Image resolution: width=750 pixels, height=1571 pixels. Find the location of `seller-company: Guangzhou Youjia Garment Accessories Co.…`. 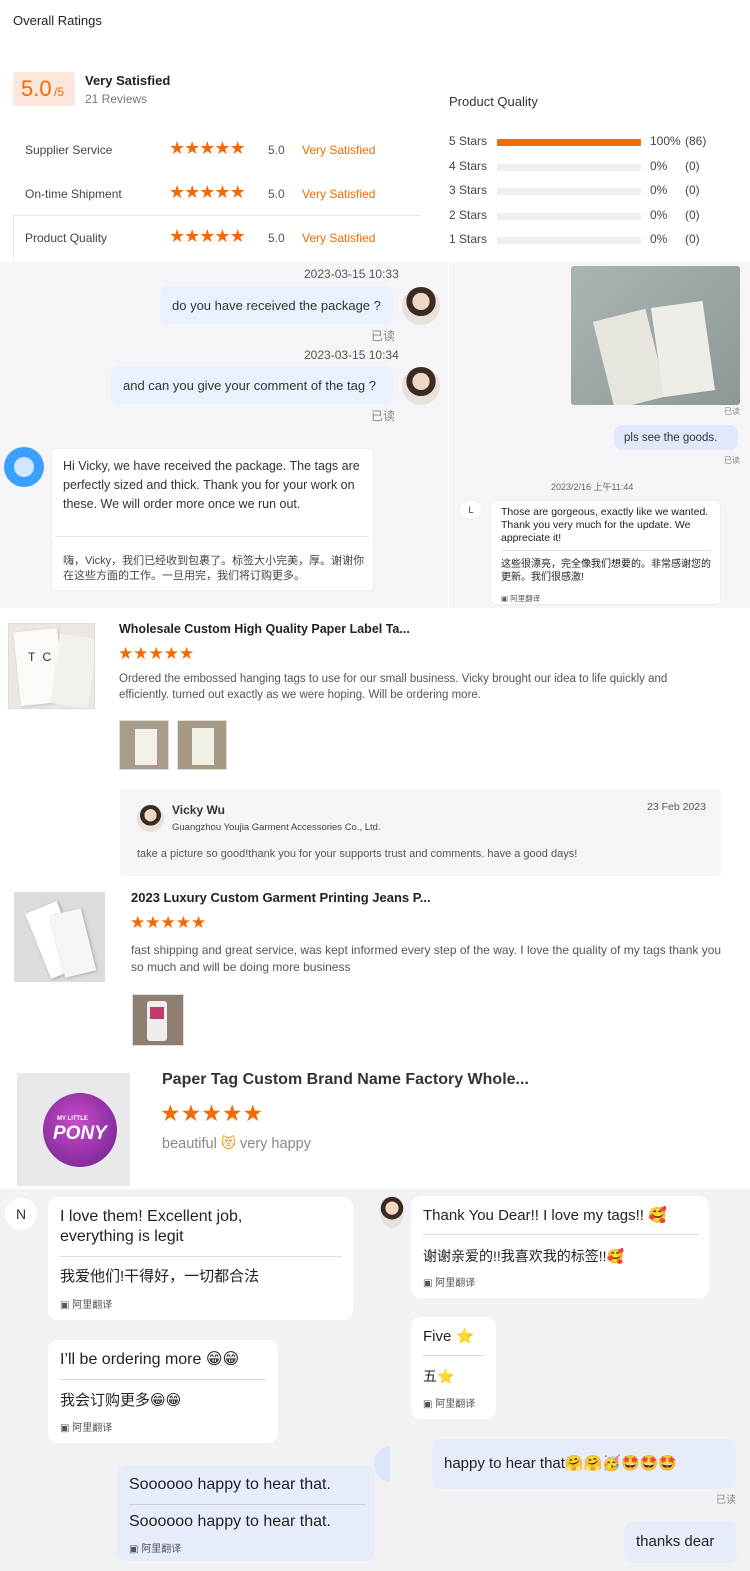

seller-company: Guangzhou Youjia Garment Accessories Co.… is located at coordinates (276, 827).